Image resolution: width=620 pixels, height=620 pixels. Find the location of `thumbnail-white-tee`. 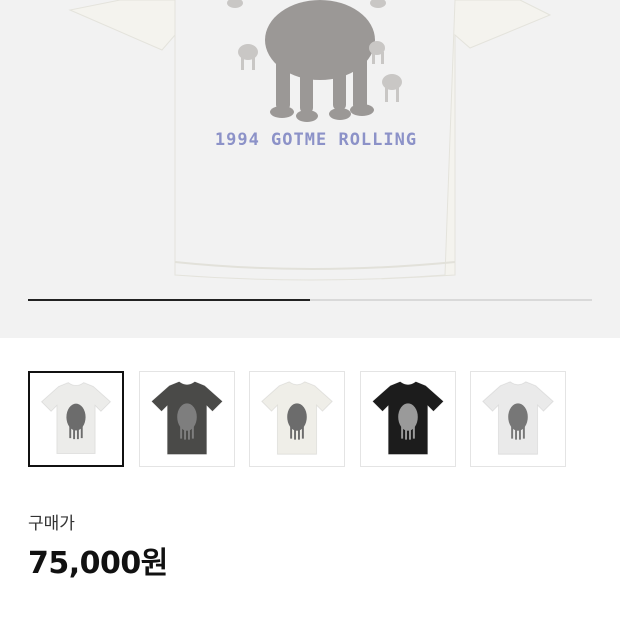

thumbnail-white-tee is located at coordinates (76, 419).